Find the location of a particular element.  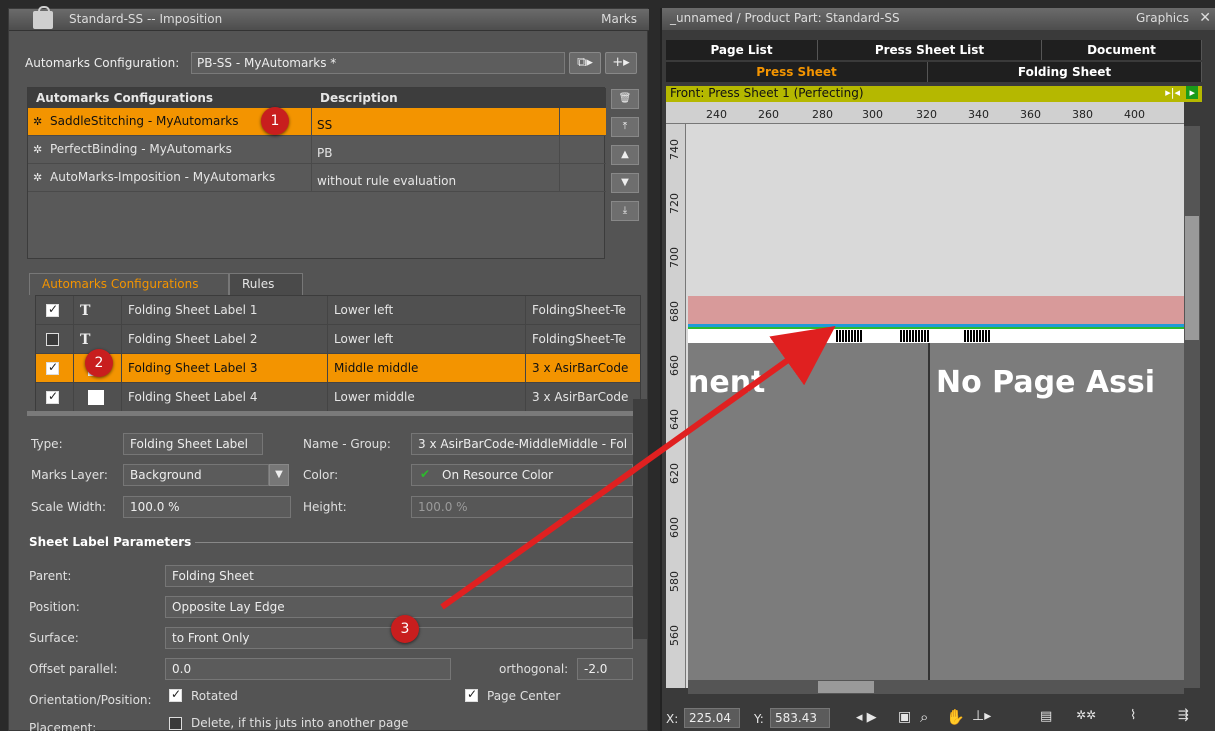

annotation-arrow is located at coordinates (638, 468).